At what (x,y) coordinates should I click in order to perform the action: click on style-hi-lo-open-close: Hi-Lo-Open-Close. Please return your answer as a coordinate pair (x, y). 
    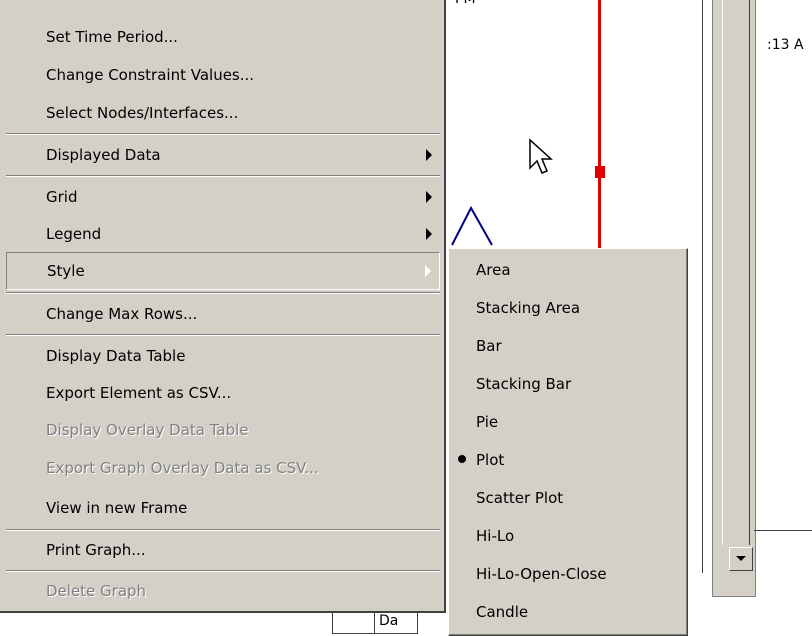
    Looking at the image, I should click on (568, 574).